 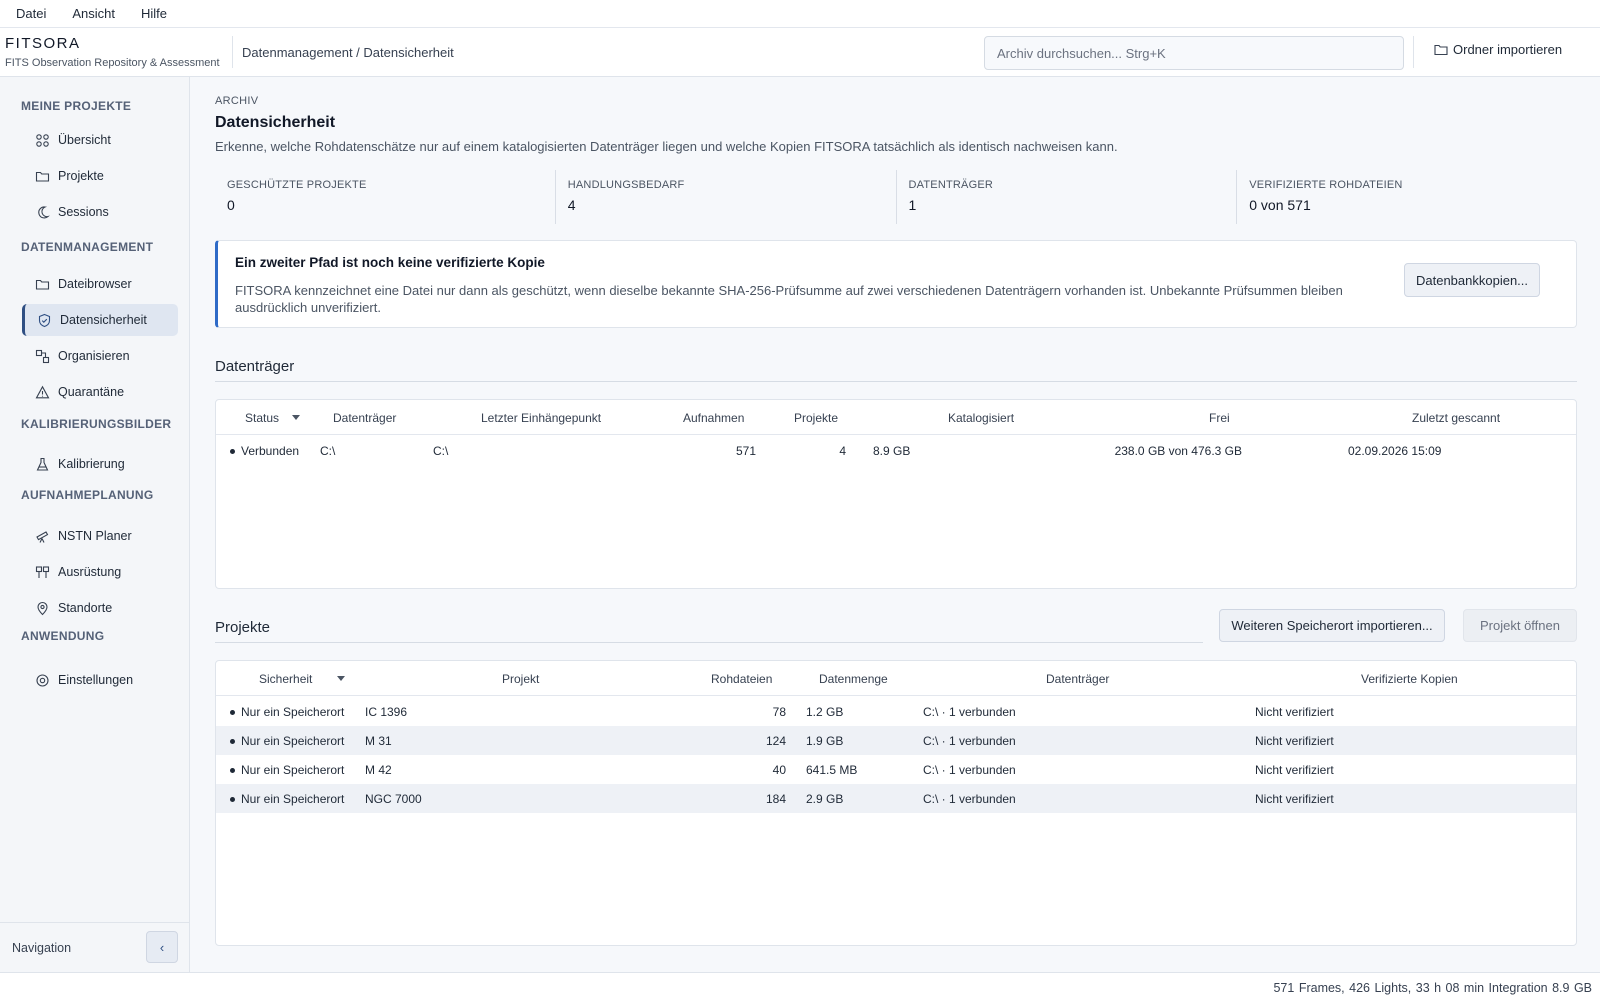 I want to click on section-data-management: DATENMANAGEMENT, so click(x=87, y=247).